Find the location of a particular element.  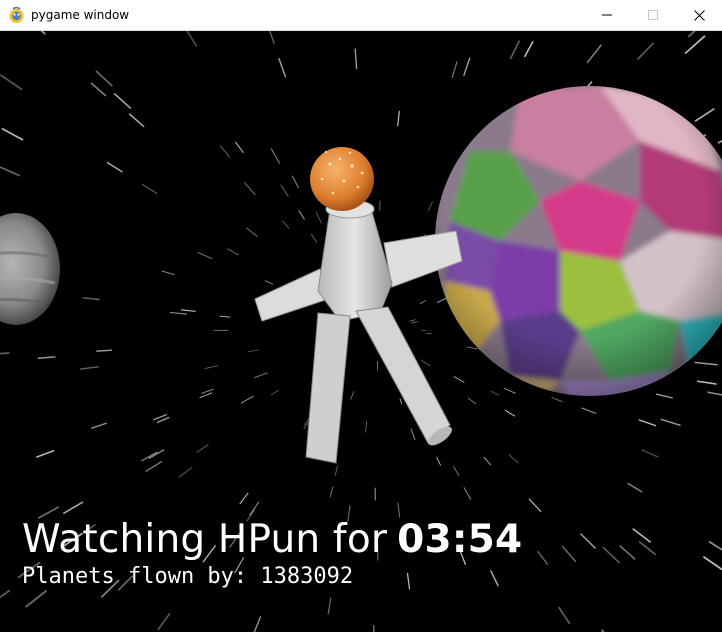

pygame-snake-icon is located at coordinates (16, 15).